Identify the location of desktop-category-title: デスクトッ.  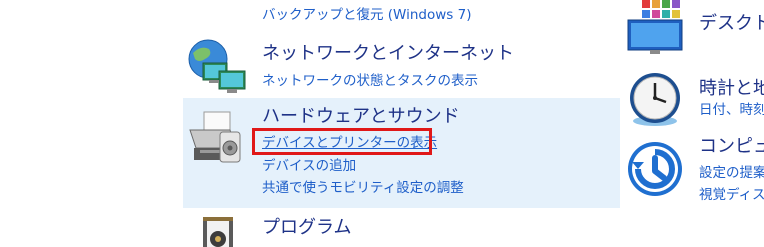
(731, 24).